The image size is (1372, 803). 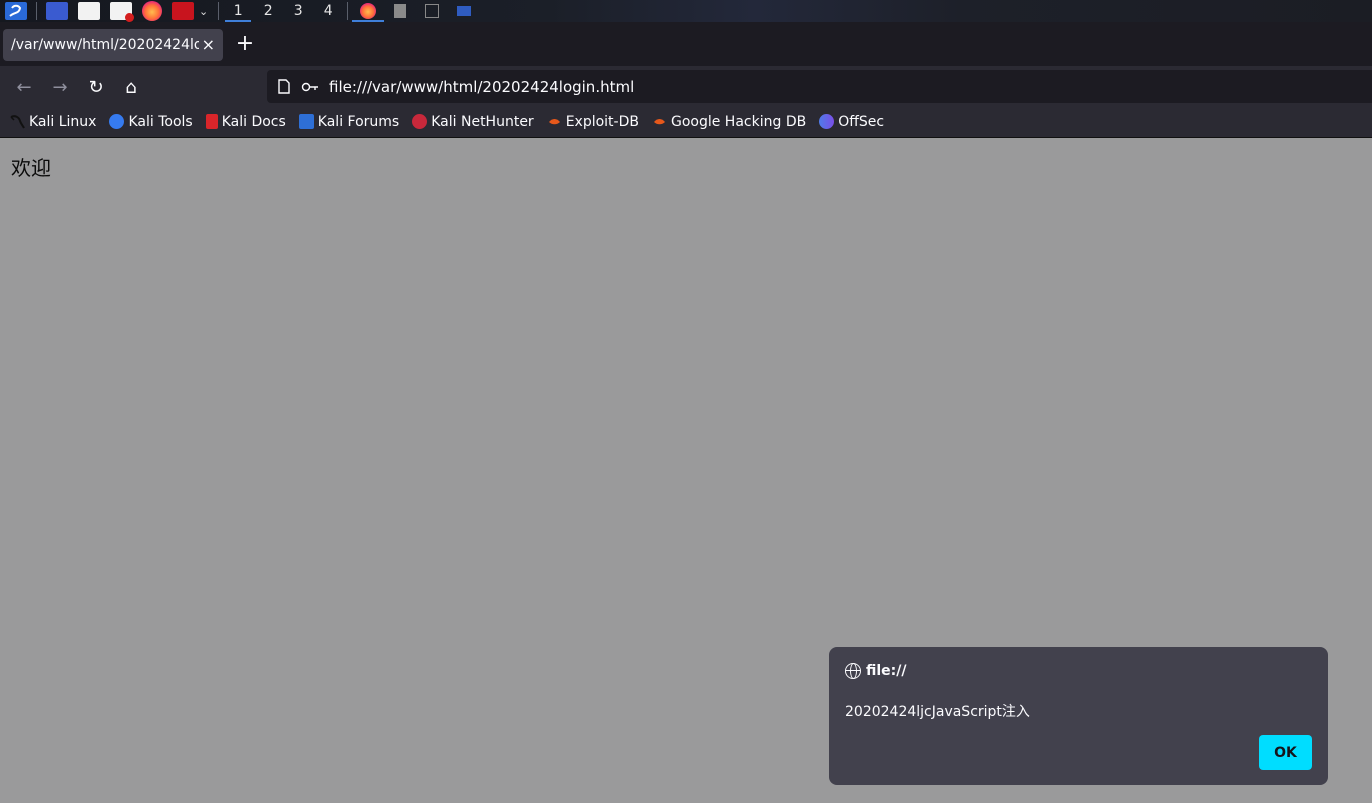 I want to click on alert-message: 20202424ljcJavaScript注入, so click(x=937, y=712).